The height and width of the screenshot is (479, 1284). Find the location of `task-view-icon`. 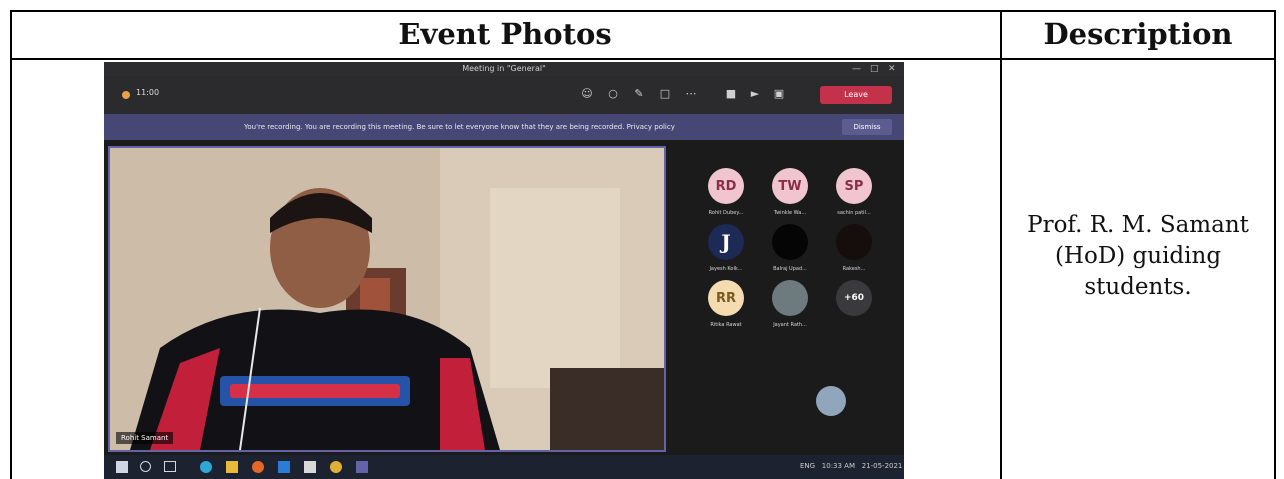

task-view-icon is located at coordinates (170, 466).